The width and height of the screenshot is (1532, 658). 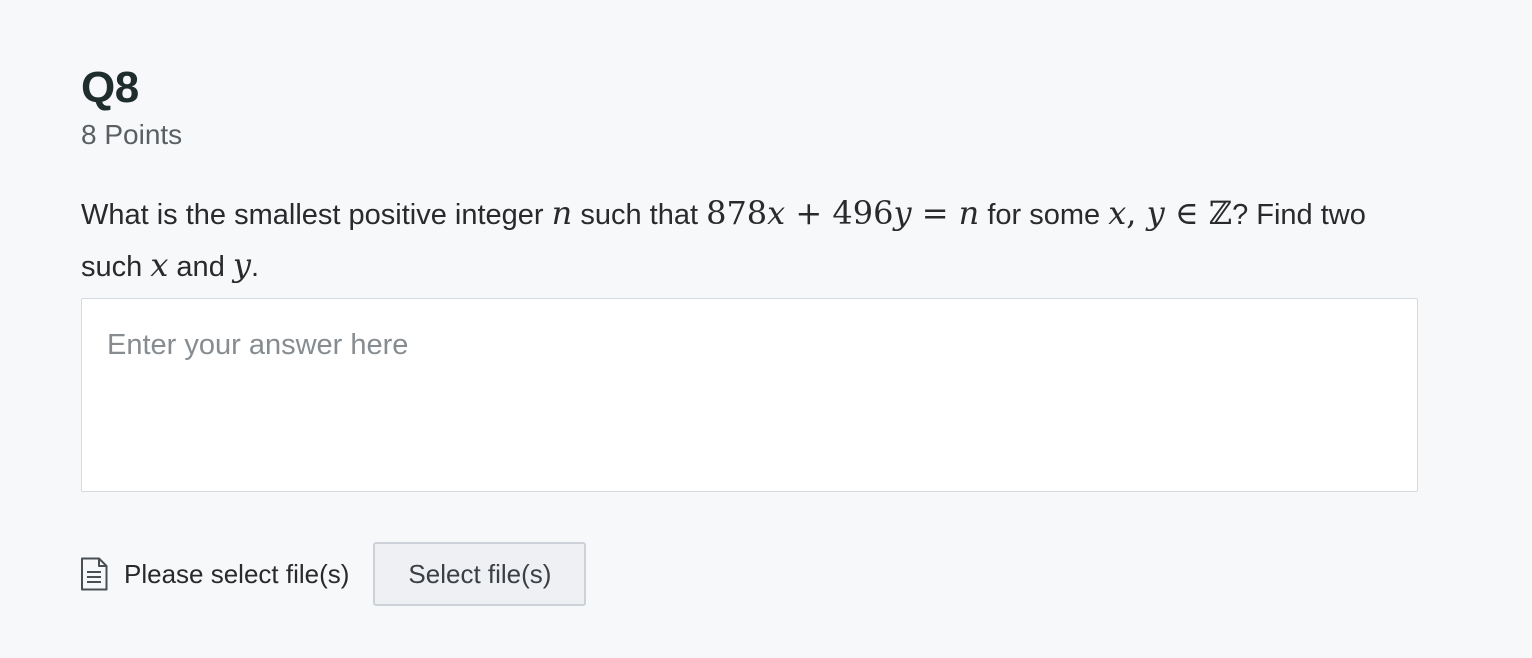 I want to click on prompt-text: What is the smallest positive integer, so click(x=316, y=215).